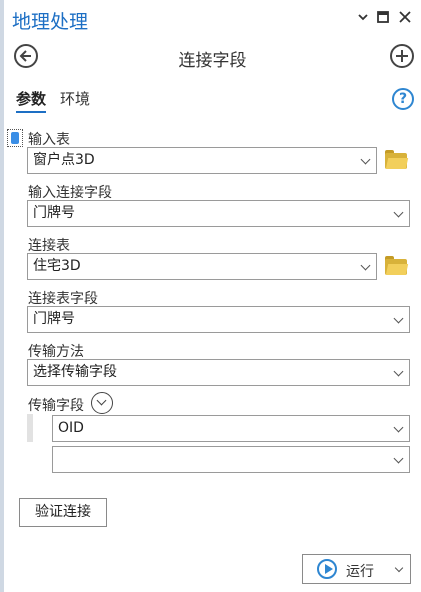 The height and width of the screenshot is (592, 421). I want to click on expand-chevron-icon, so click(102, 403).